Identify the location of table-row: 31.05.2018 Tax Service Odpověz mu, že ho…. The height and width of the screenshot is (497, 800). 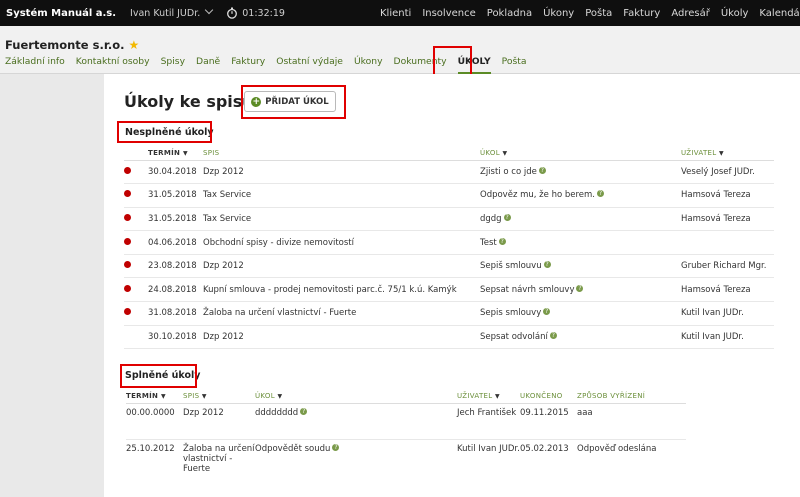
(449, 195).